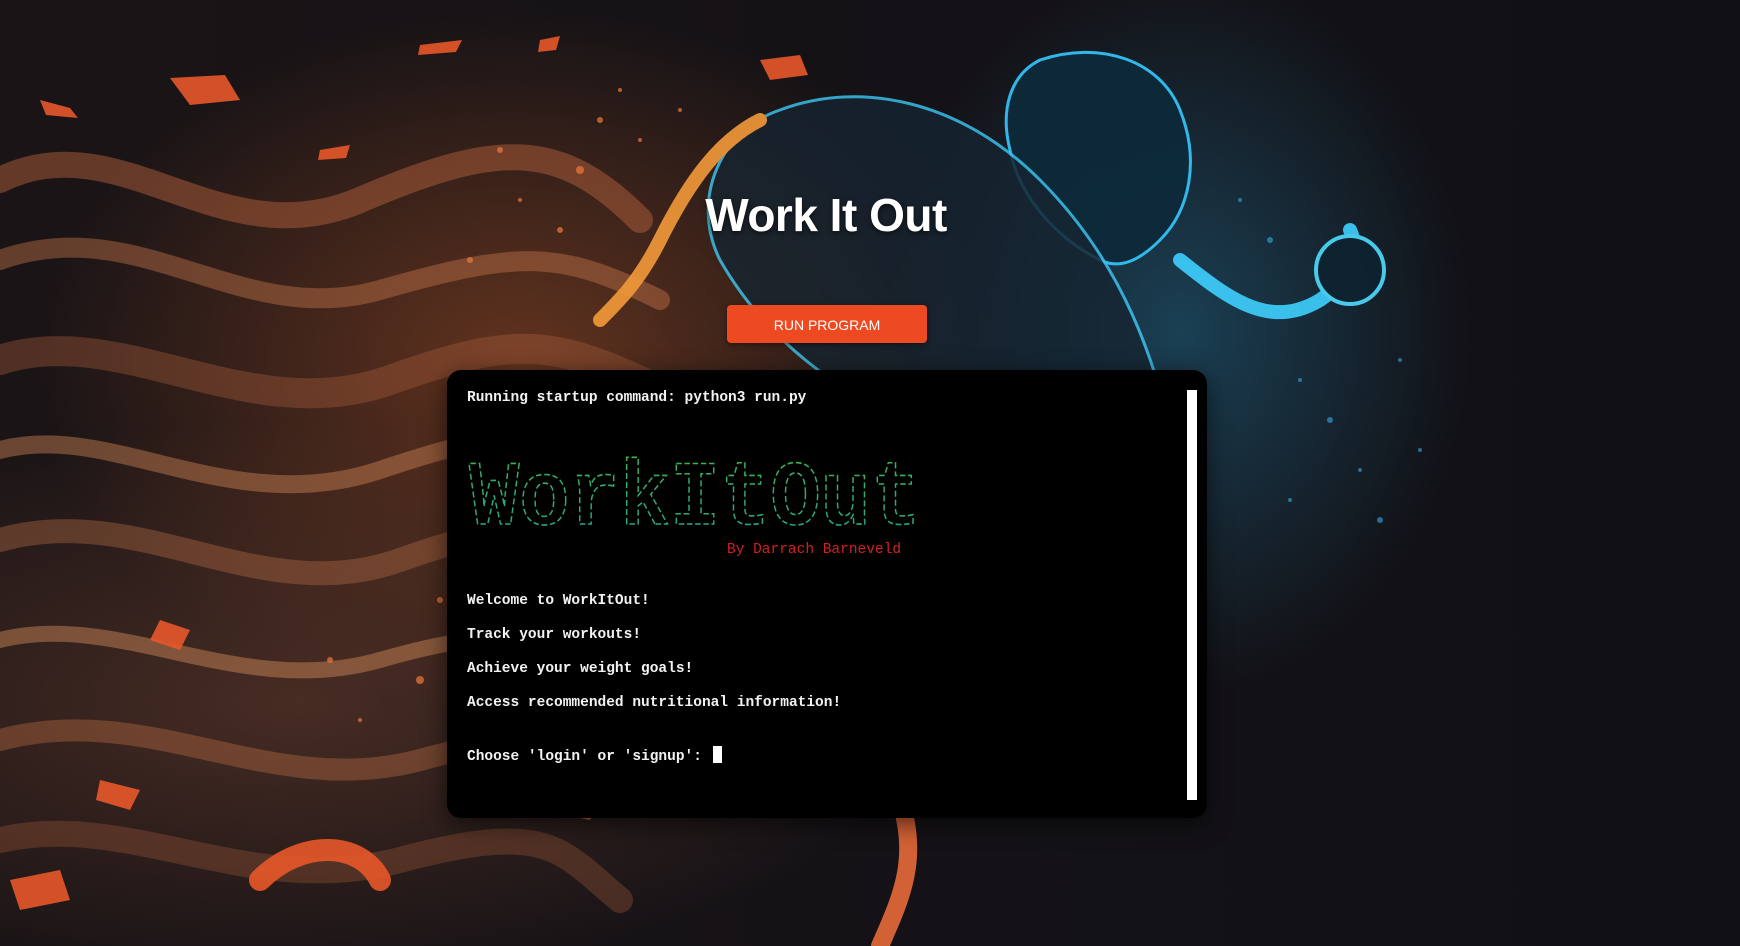  What do you see at coordinates (589, 757) in the screenshot?
I see `prompt-text: Choose 'login' or 'signup':` at bounding box center [589, 757].